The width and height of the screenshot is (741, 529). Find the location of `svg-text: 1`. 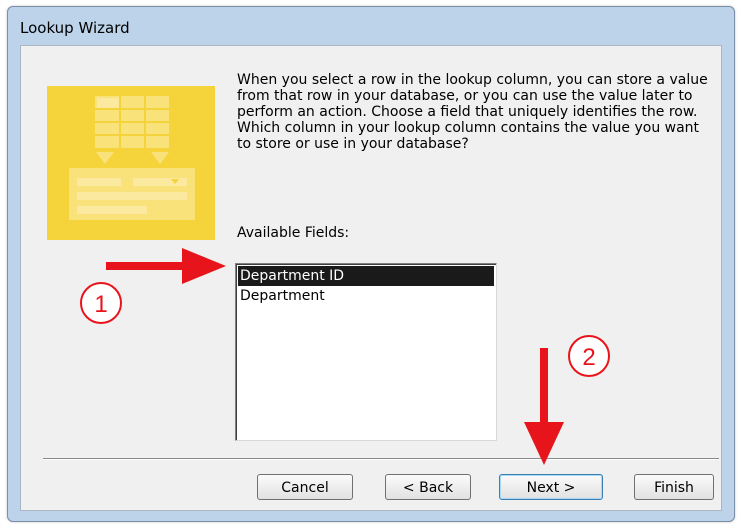

svg-text: 1 is located at coordinates (100, 304).